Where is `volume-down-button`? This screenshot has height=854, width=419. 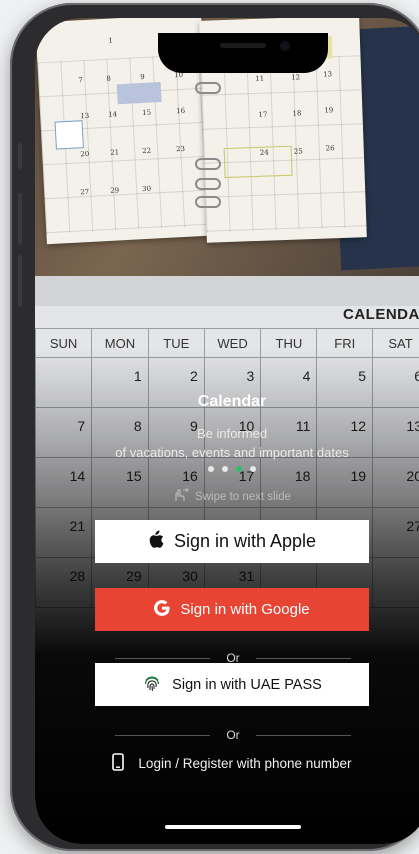 volume-down-button is located at coordinates (20, 281).